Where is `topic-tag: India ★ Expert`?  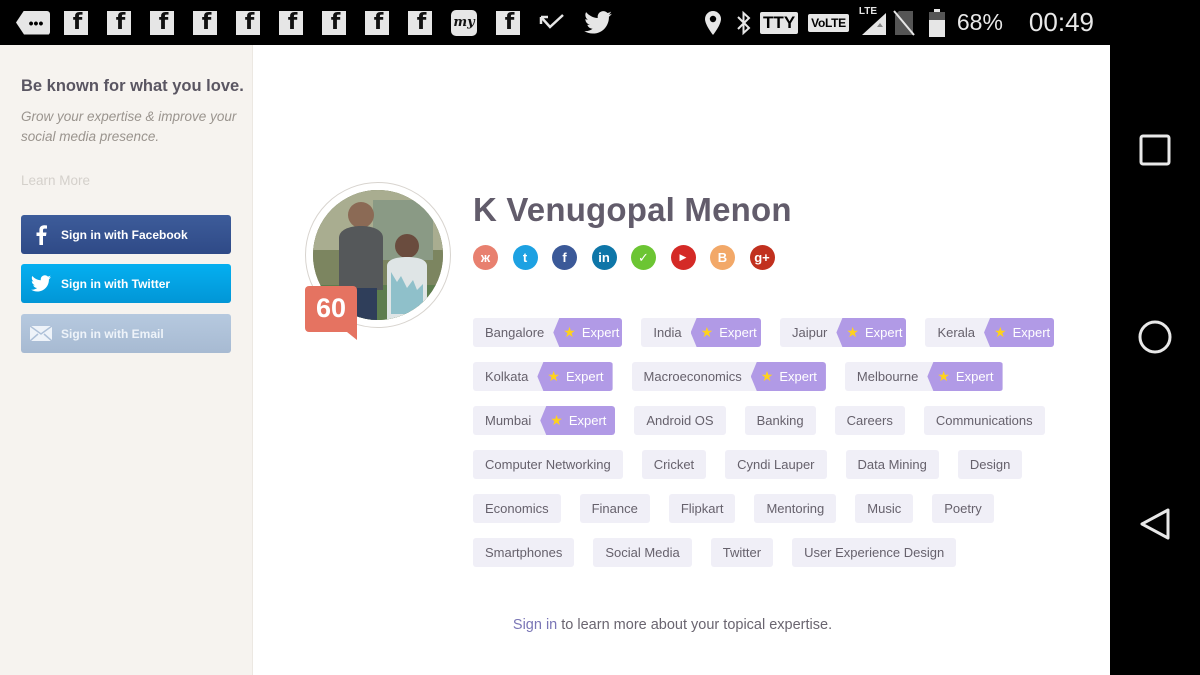
topic-tag: India ★ Expert is located at coordinates (701, 332).